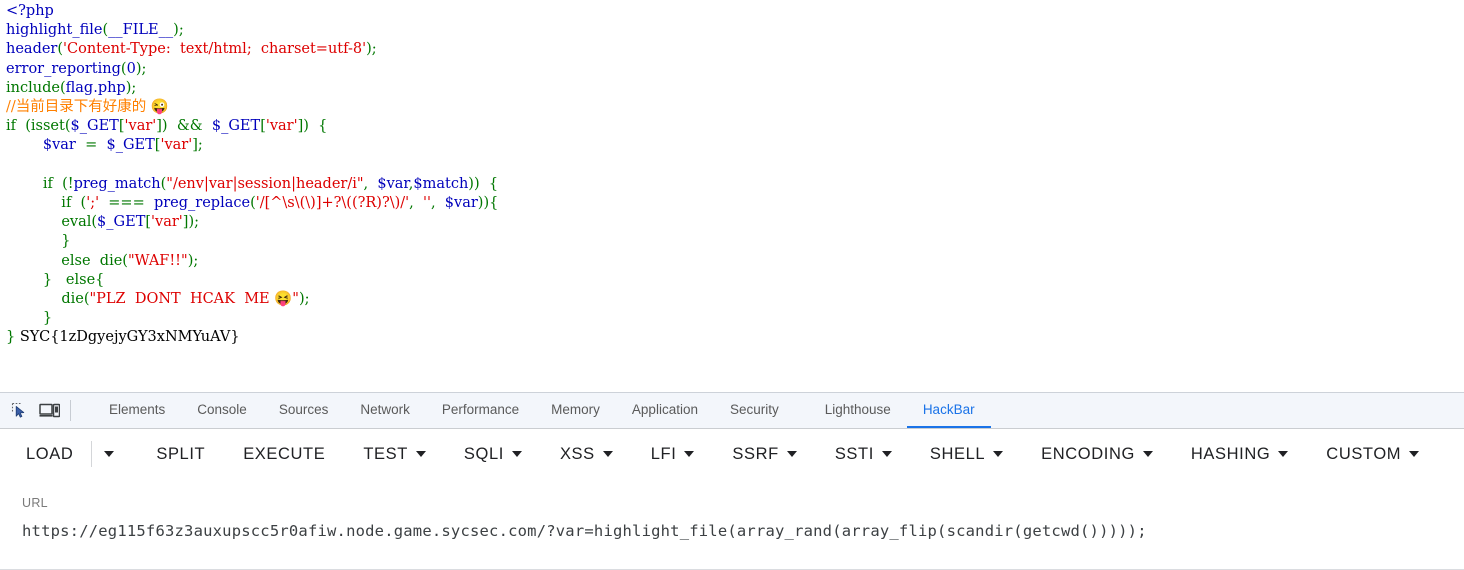 The image size is (1464, 570). Describe the element at coordinates (197, 145) in the screenshot. I see `php-token: ];` at that location.